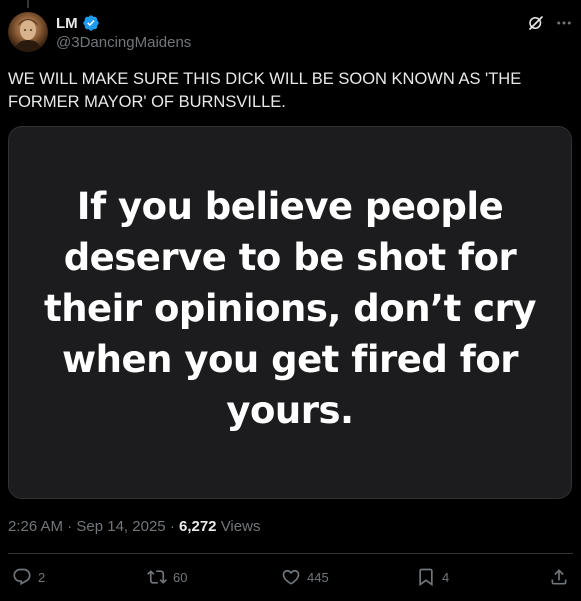  I want to click on like-button: 445, so click(305, 577).